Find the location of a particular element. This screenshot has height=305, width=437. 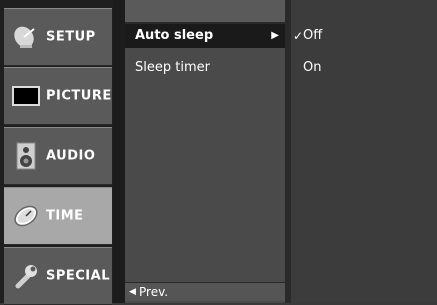

option-off: ✓ Off is located at coordinates (364, 36).